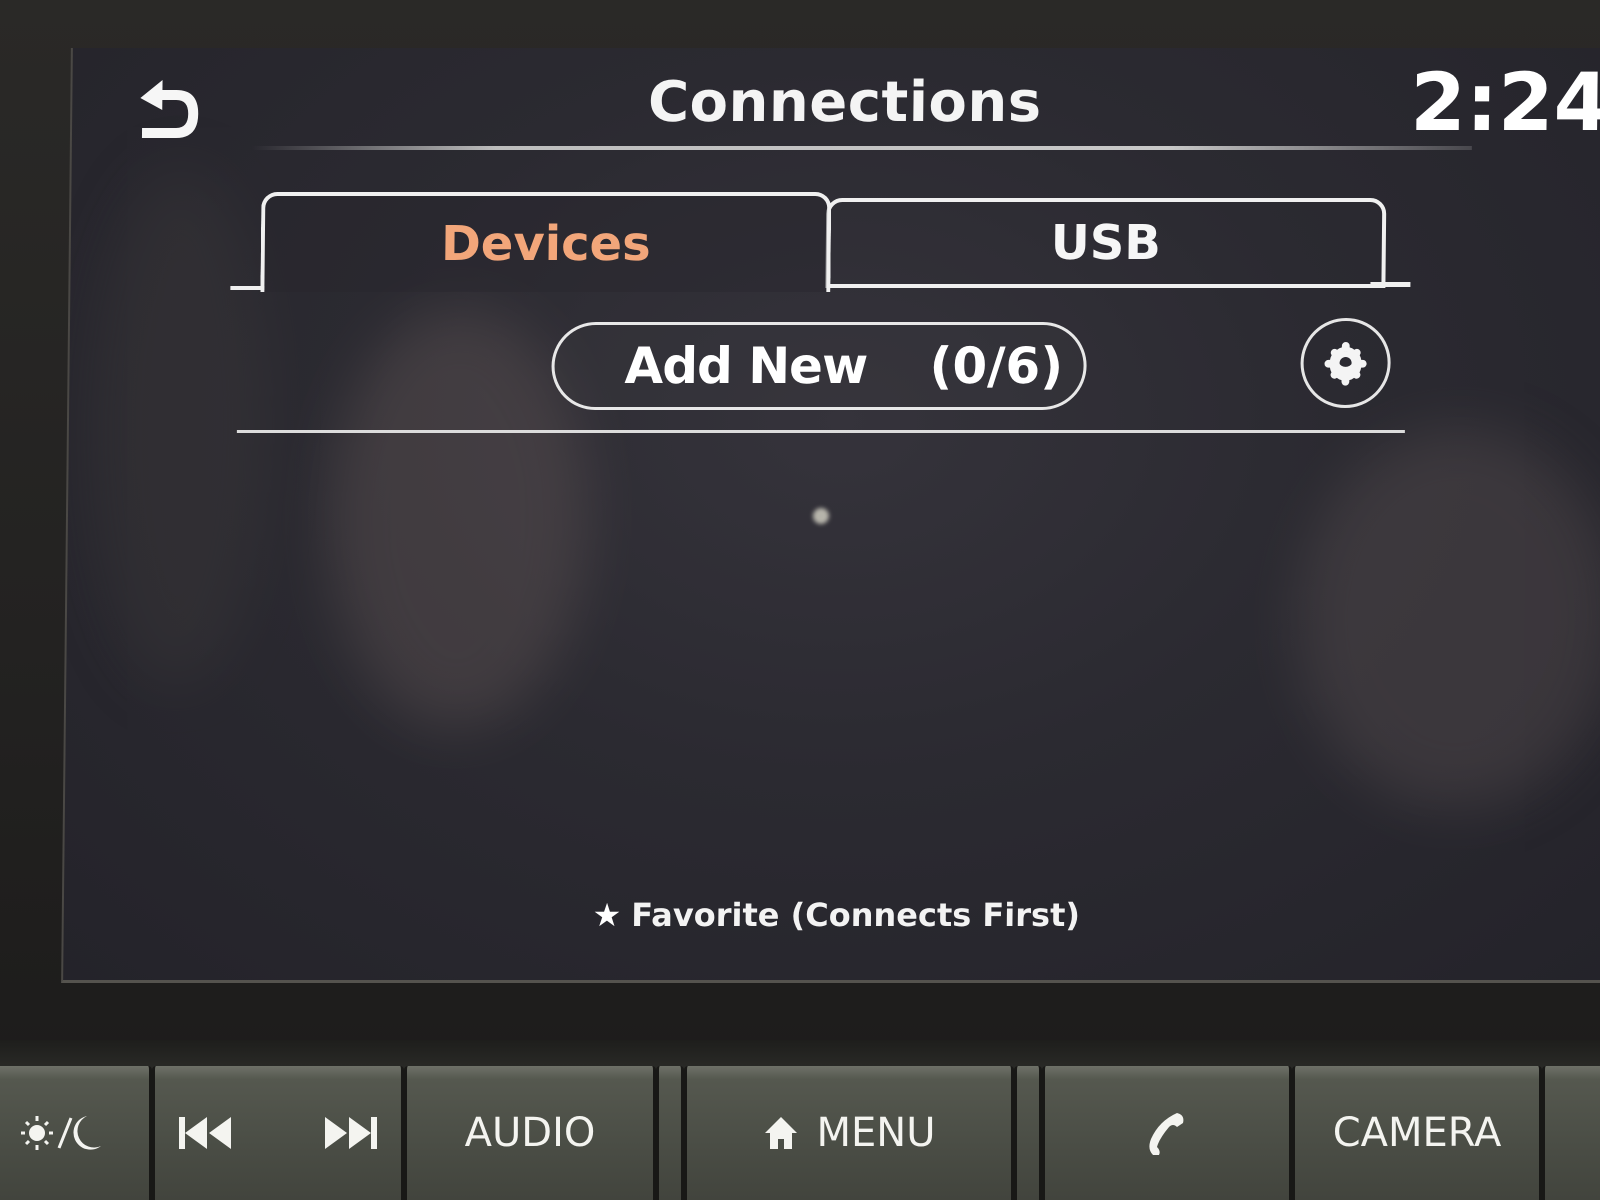  I want to click on tab-devices-label: Devices, so click(545, 244).